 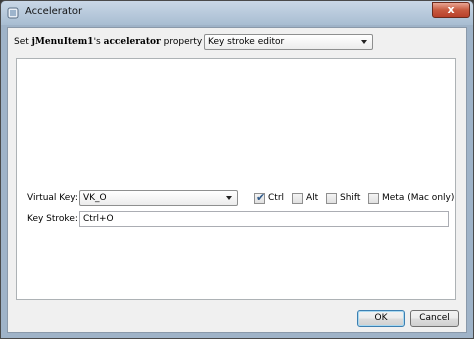 I want to click on meta-checkbox, so click(x=373, y=198).